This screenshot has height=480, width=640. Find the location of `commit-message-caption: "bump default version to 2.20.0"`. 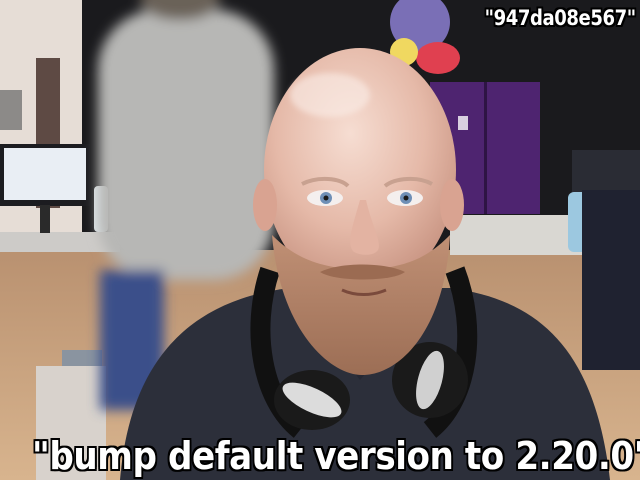

commit-message-caption: "bump default version to 2.20.0" is located at coordinates (336, 456).